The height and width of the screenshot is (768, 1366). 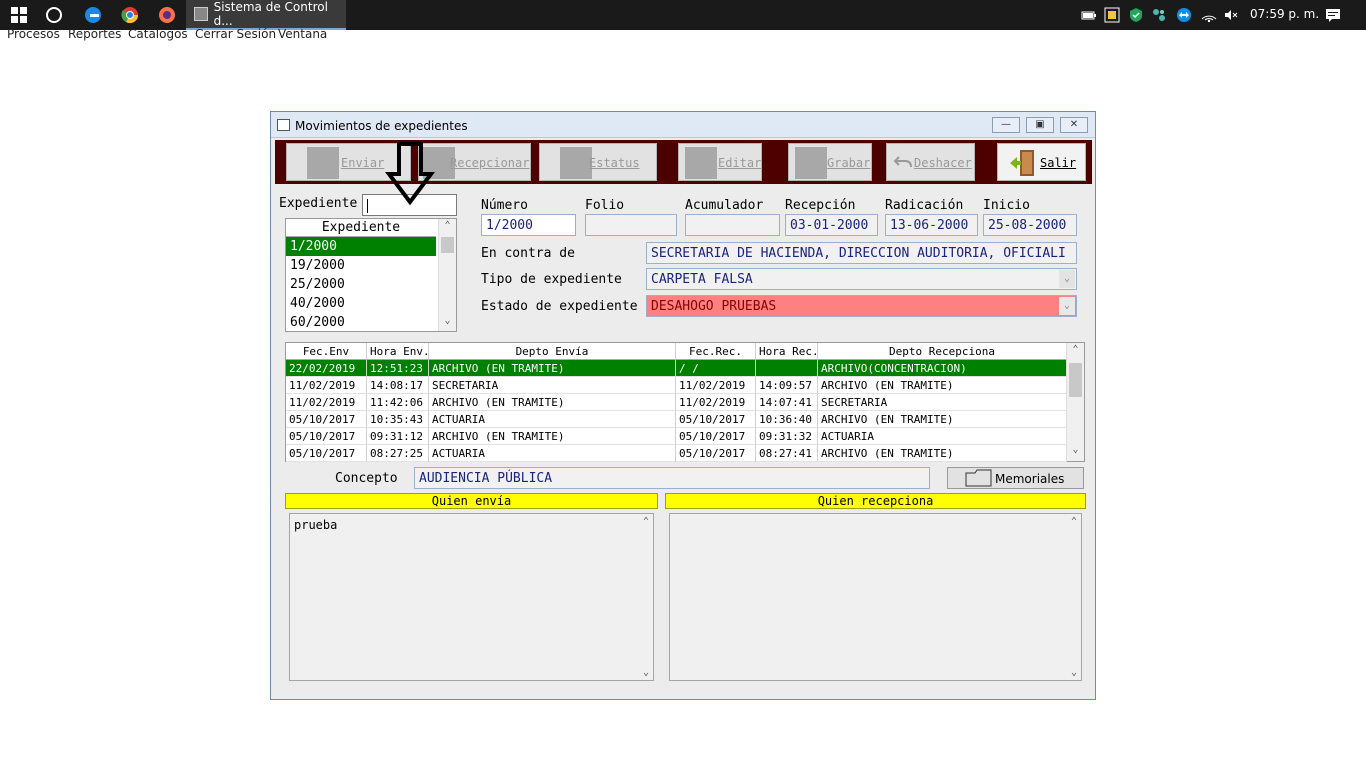 What do you see at coordinates (683, 125) in the screenshot?
I see `window-titlebar: Movimientos de expedientes — ▣ ✕` at bounding box center [683, 125].